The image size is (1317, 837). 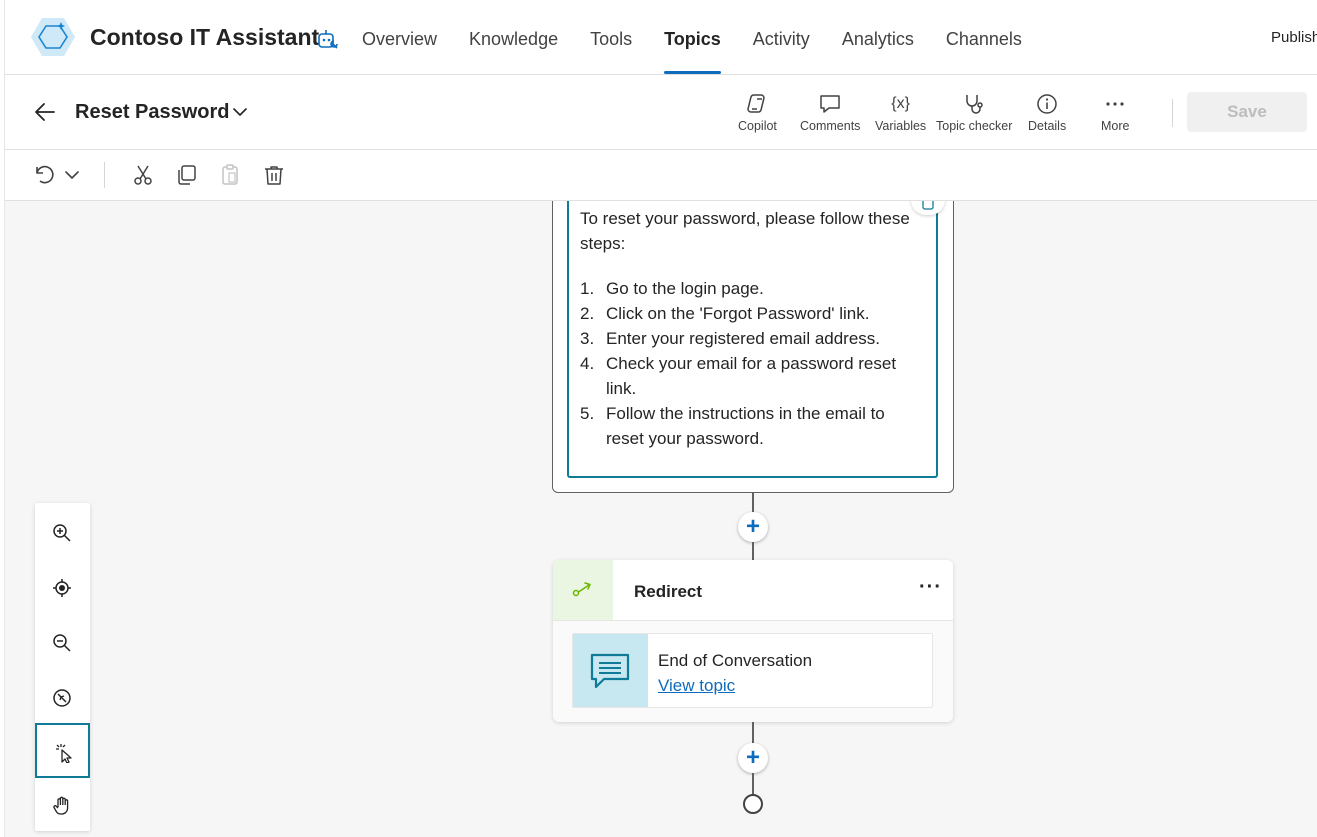 What do you see at coordinates (1247, 112) in the screenshot?
I see `save-button: Save` at bounding box center [1247, 112].